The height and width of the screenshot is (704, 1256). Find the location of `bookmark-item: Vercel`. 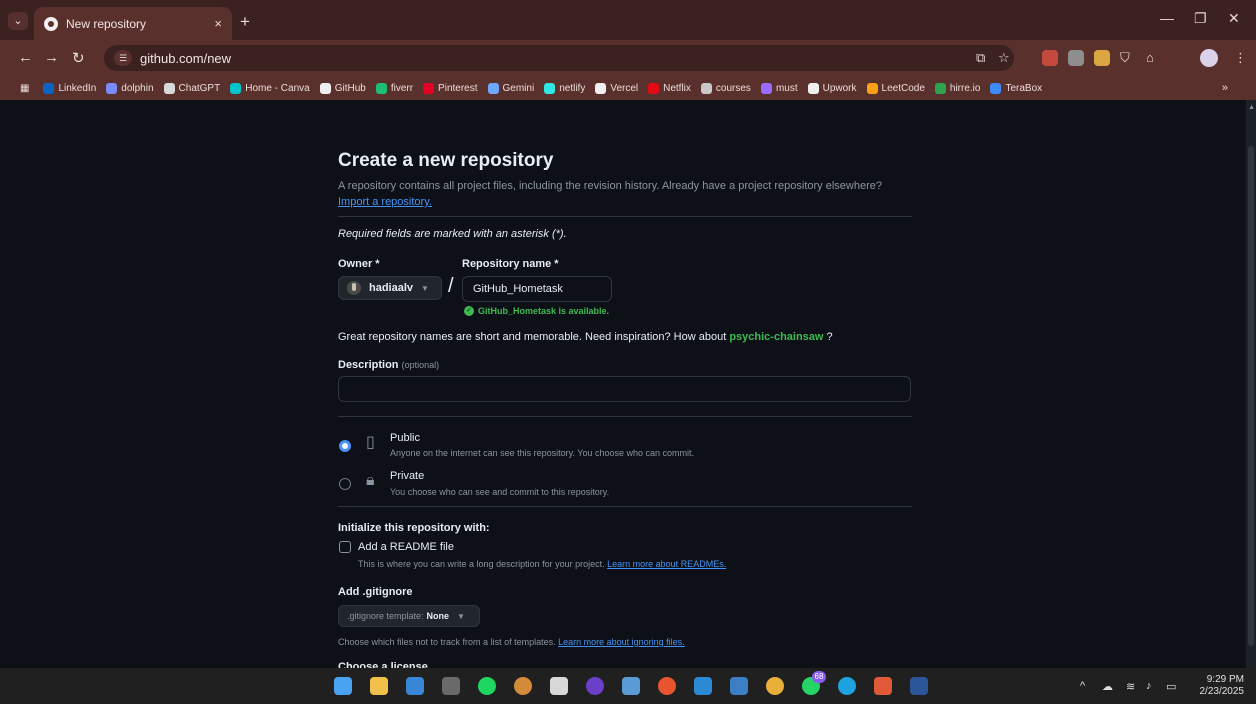

bookmark-item: Vercel is located at coordinates (617, 88).